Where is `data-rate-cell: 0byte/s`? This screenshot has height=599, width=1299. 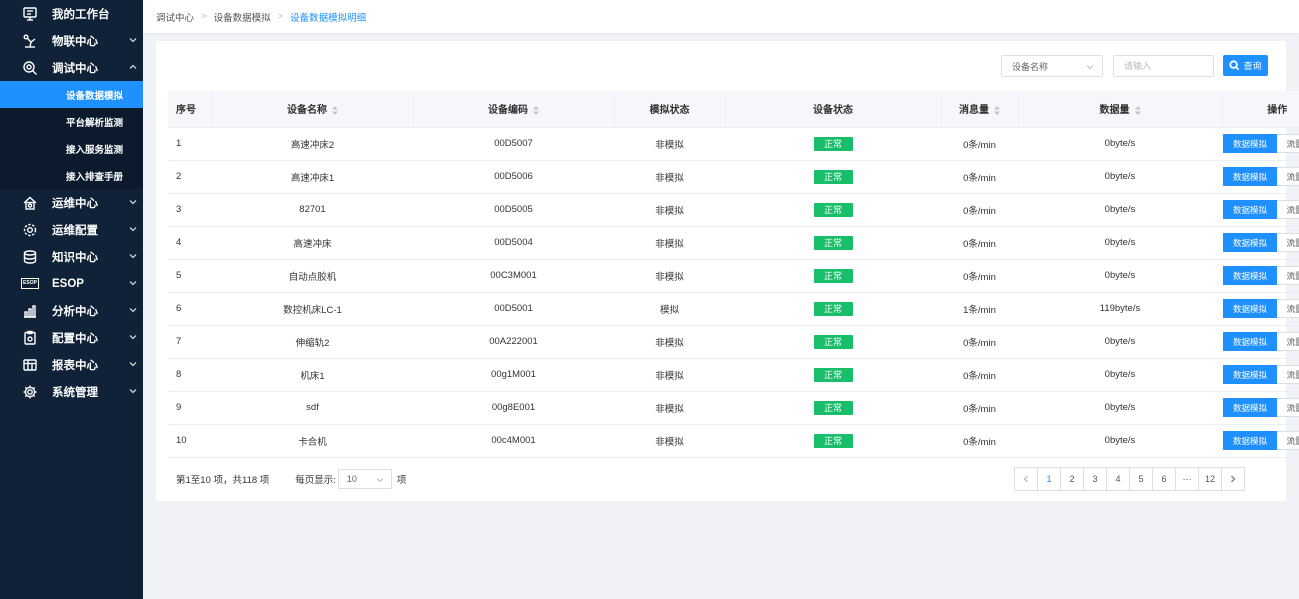
data-rate-cell: 0byte/s is located at coordinates (1120, 210).